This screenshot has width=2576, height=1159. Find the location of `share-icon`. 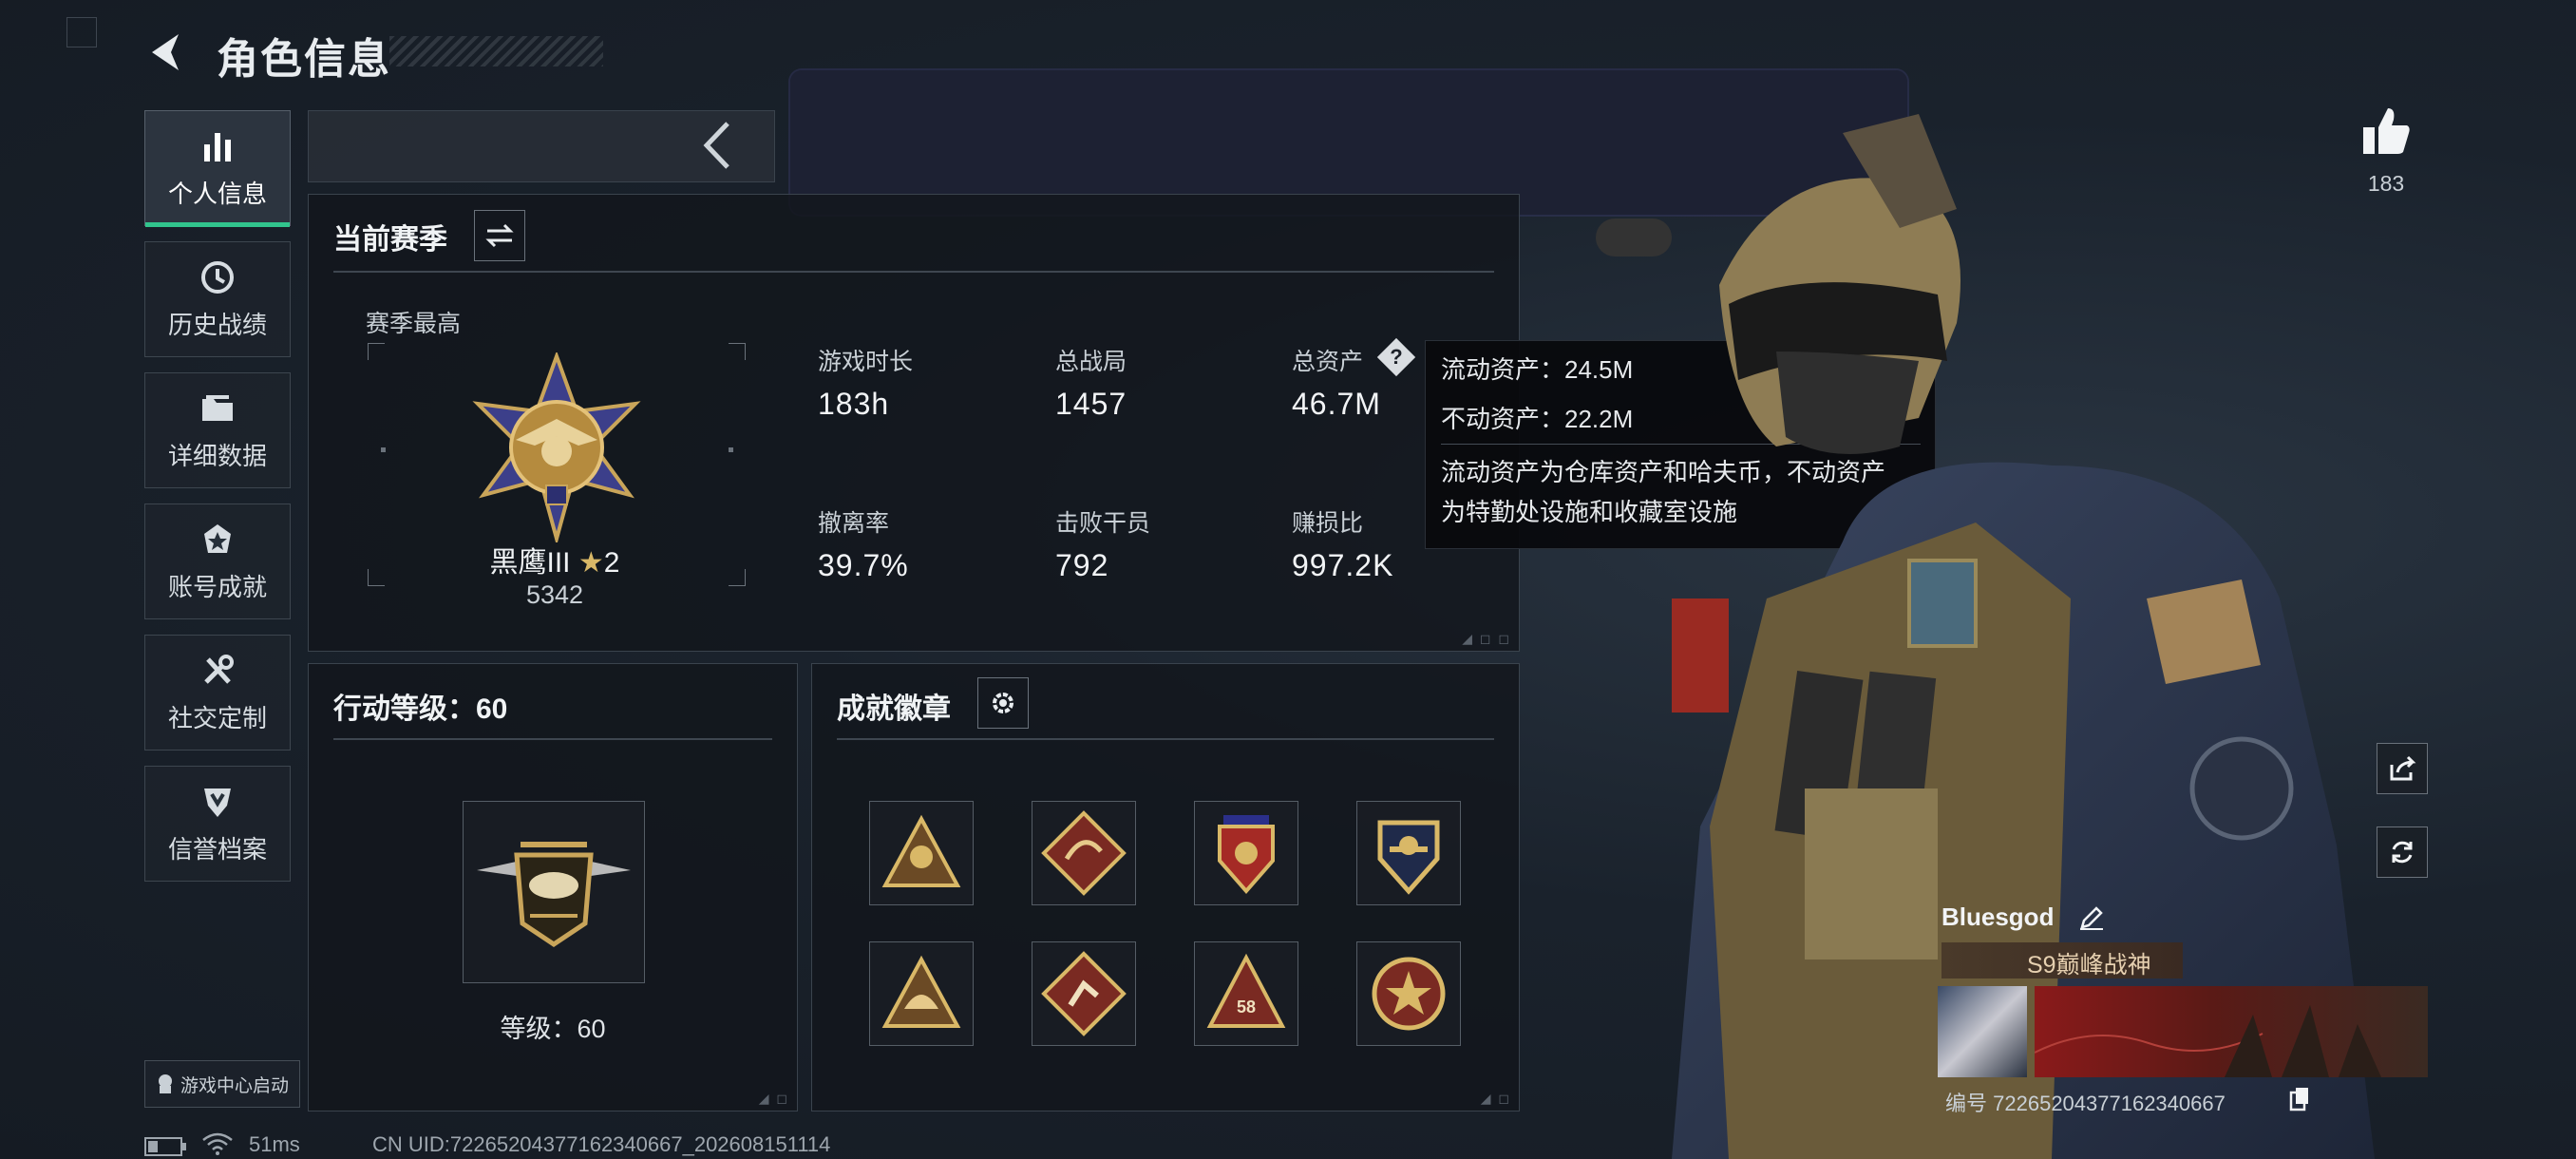

share-icon is located at coordinates (2403, 768).